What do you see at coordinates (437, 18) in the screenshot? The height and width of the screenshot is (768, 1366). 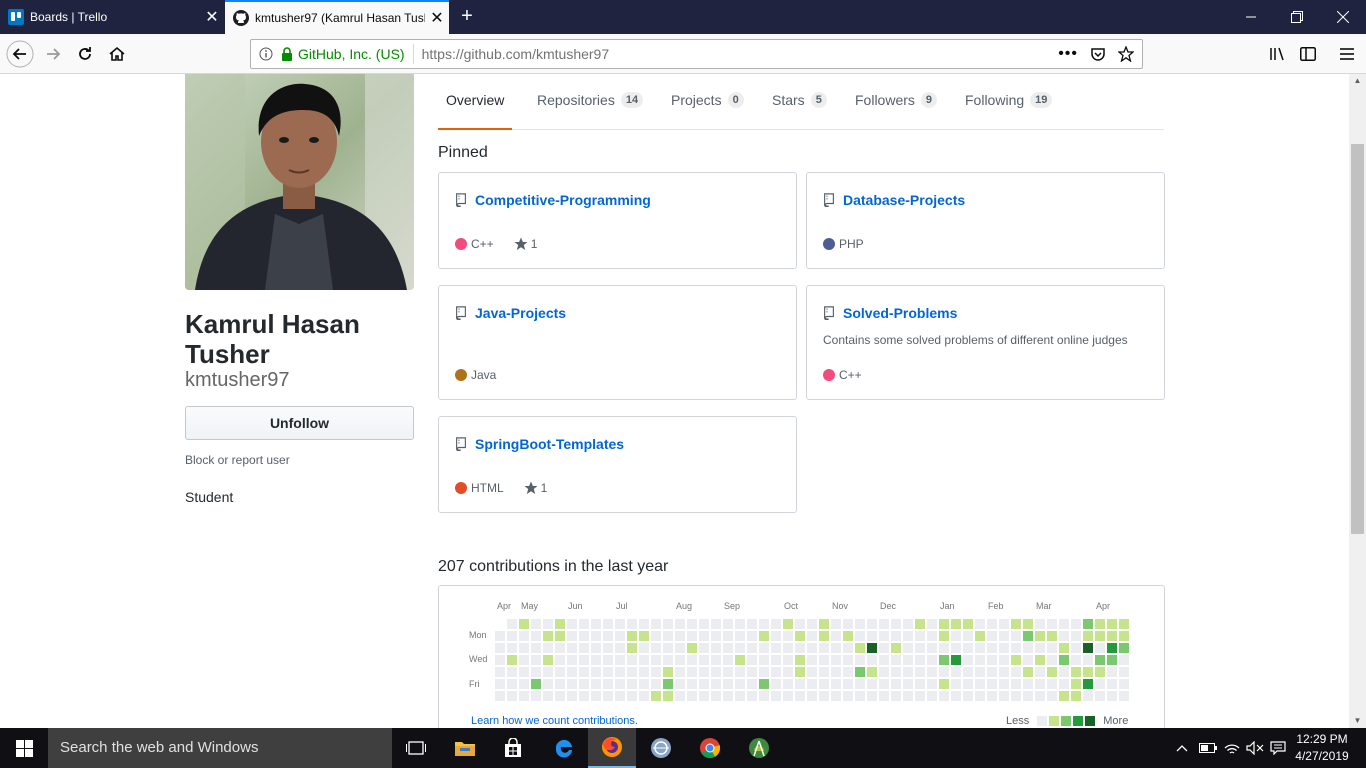 I see `close-tab-icon: ✕` at bounding box center [437, 18].